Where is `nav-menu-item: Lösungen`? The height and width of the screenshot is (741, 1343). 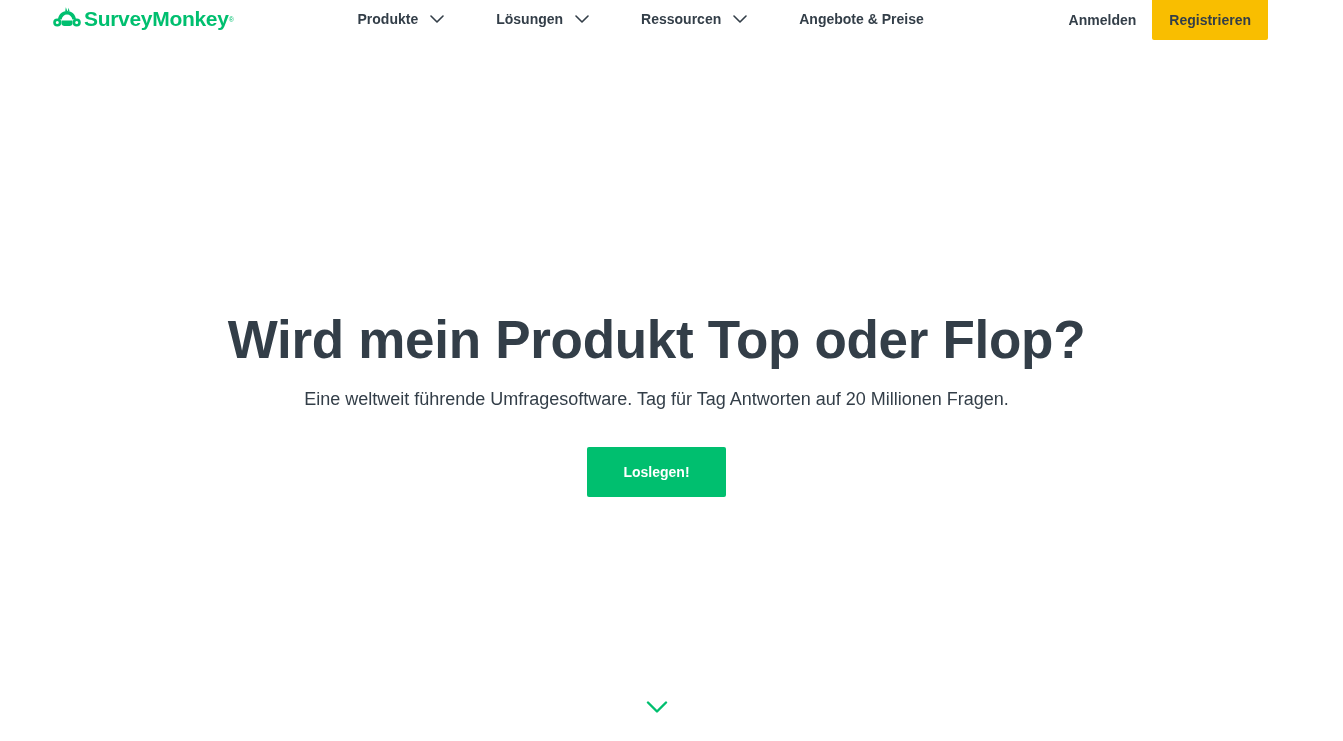 nav-menu-item: Lösungen is located at coordinates (543, 19).